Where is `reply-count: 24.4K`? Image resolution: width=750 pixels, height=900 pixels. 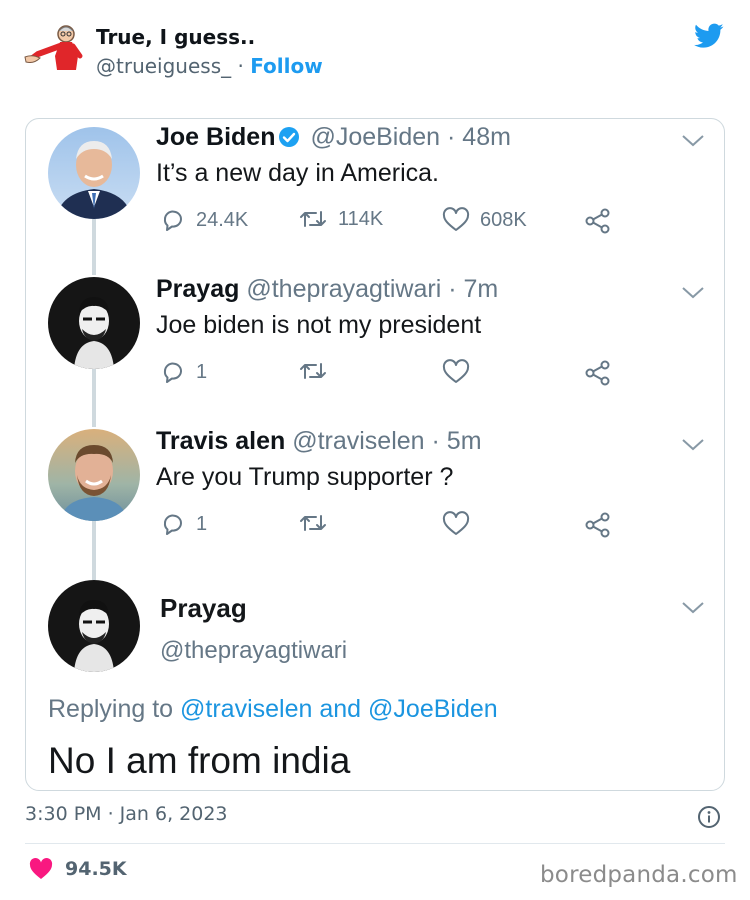
reply-count: 24.4K is located at coordinates (222, 219).